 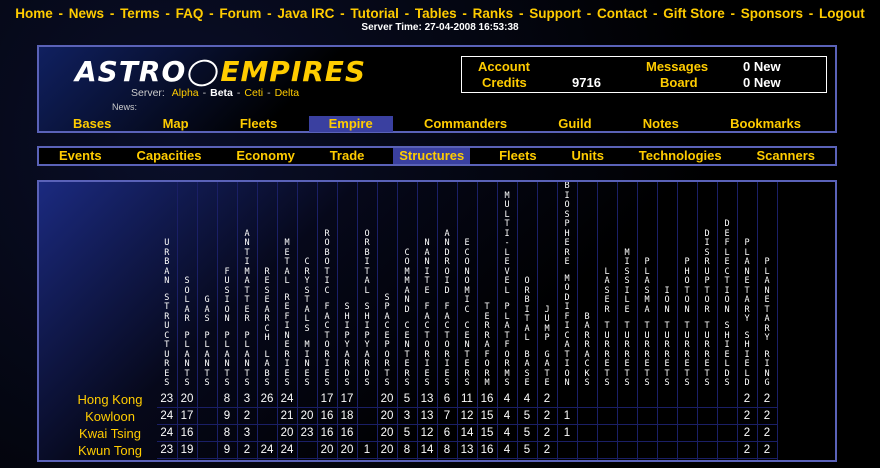 What do you see at coordinates (347, 156) in the screenshot?
I see `sub-menu-trade: Trade` at bounding box center [347, 156].